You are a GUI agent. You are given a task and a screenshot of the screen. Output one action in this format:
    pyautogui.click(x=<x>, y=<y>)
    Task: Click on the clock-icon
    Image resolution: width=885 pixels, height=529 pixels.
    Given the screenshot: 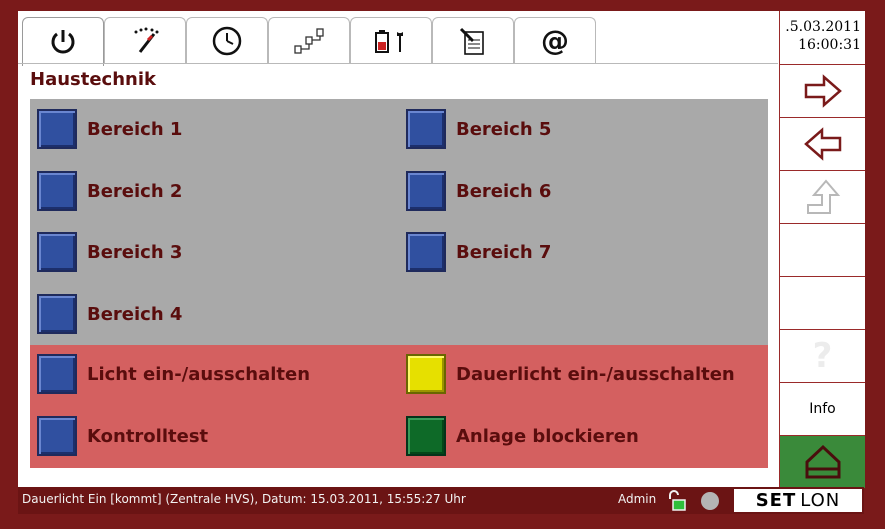 What is the action you would take?
    pyautogui.click(x=227, y=41)
    